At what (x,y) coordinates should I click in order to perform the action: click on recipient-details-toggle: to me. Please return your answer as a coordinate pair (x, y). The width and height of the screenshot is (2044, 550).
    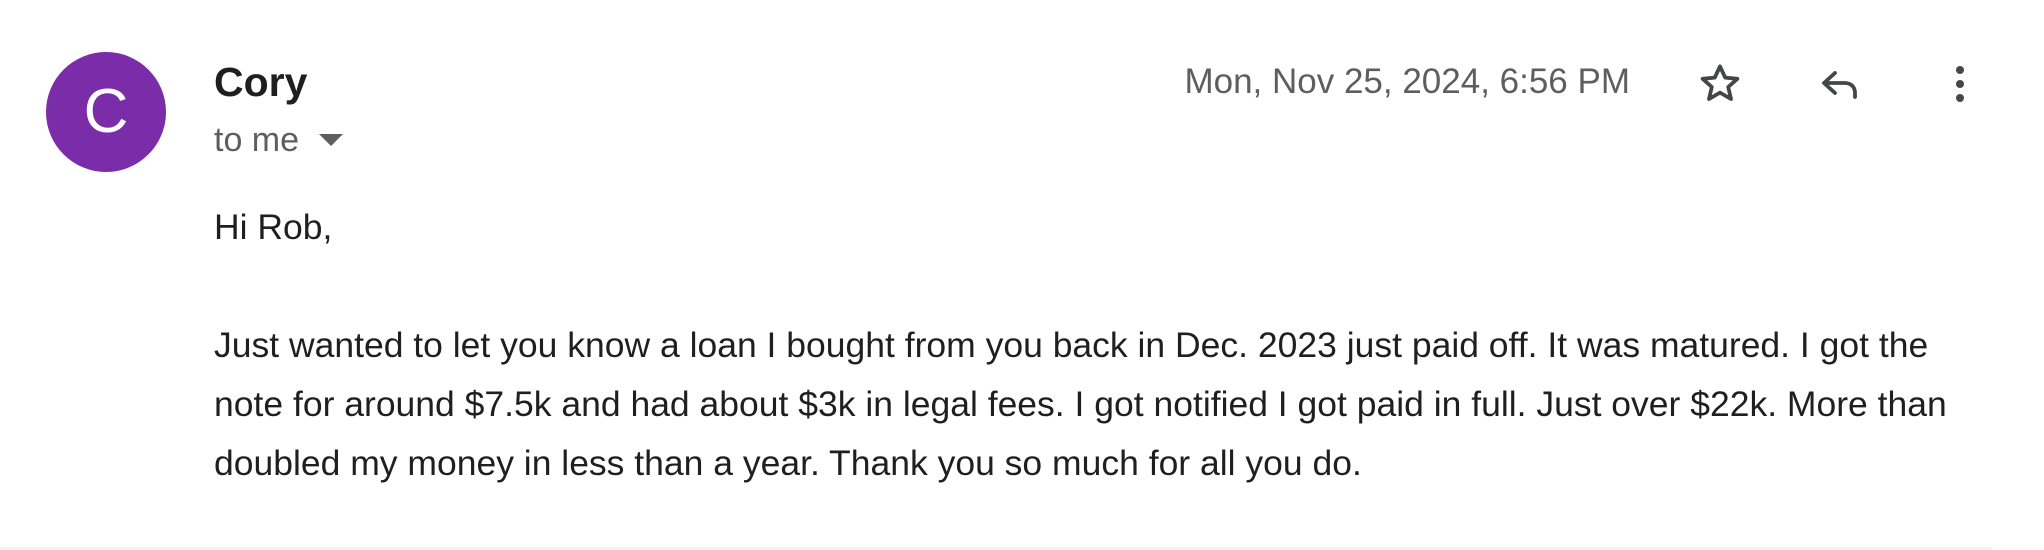
    Looking at the image, I should click on (279, 140).